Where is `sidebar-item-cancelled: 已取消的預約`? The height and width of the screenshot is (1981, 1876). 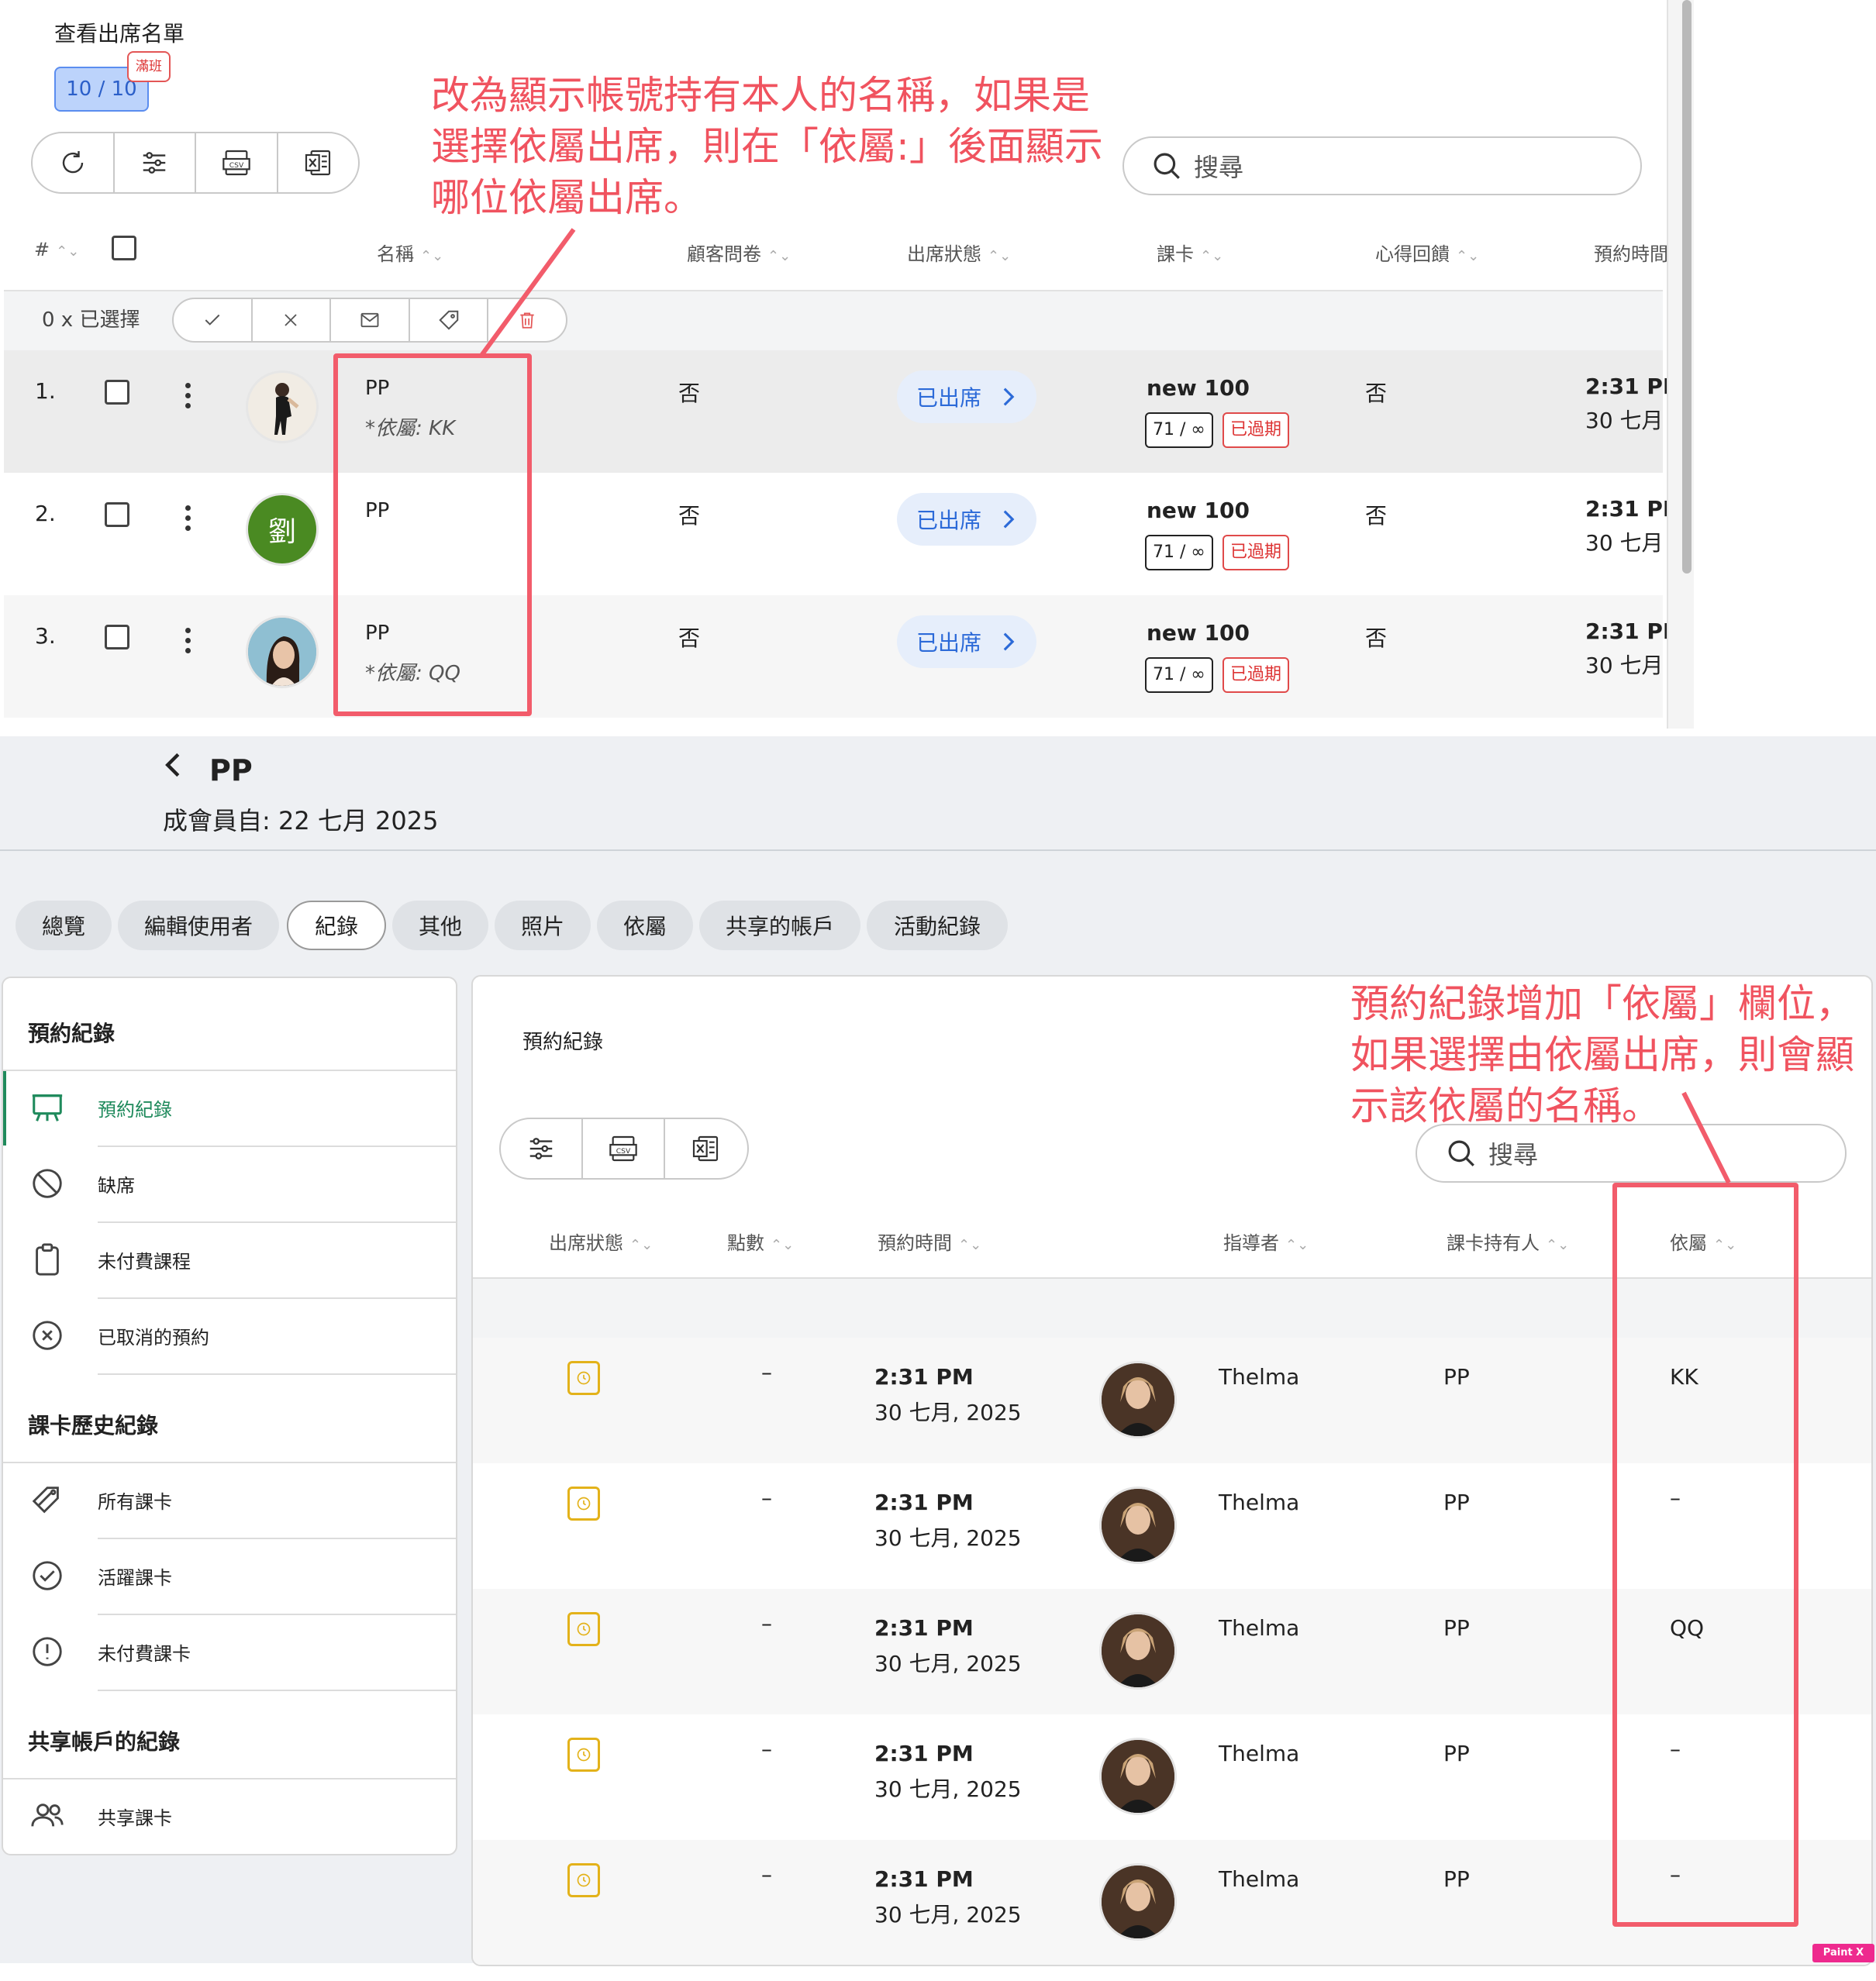
sidebar-item-cancelled: 已取消的預約 is located at coordinates (229, 1336).